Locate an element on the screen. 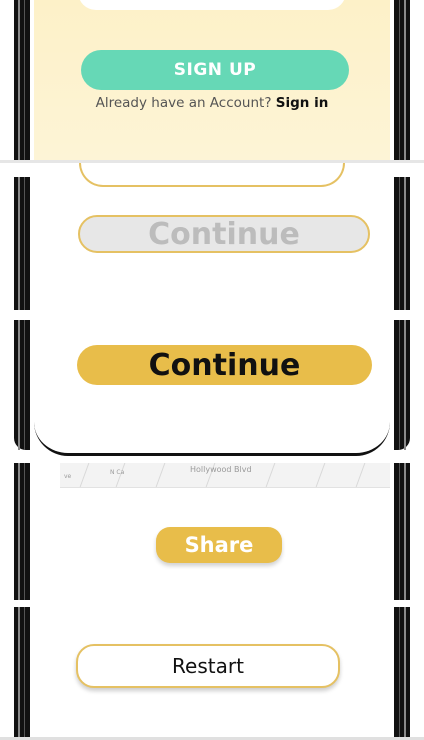 This screenshot has height=740, width=424. previous-input-field is located at coordinates (212, 175).